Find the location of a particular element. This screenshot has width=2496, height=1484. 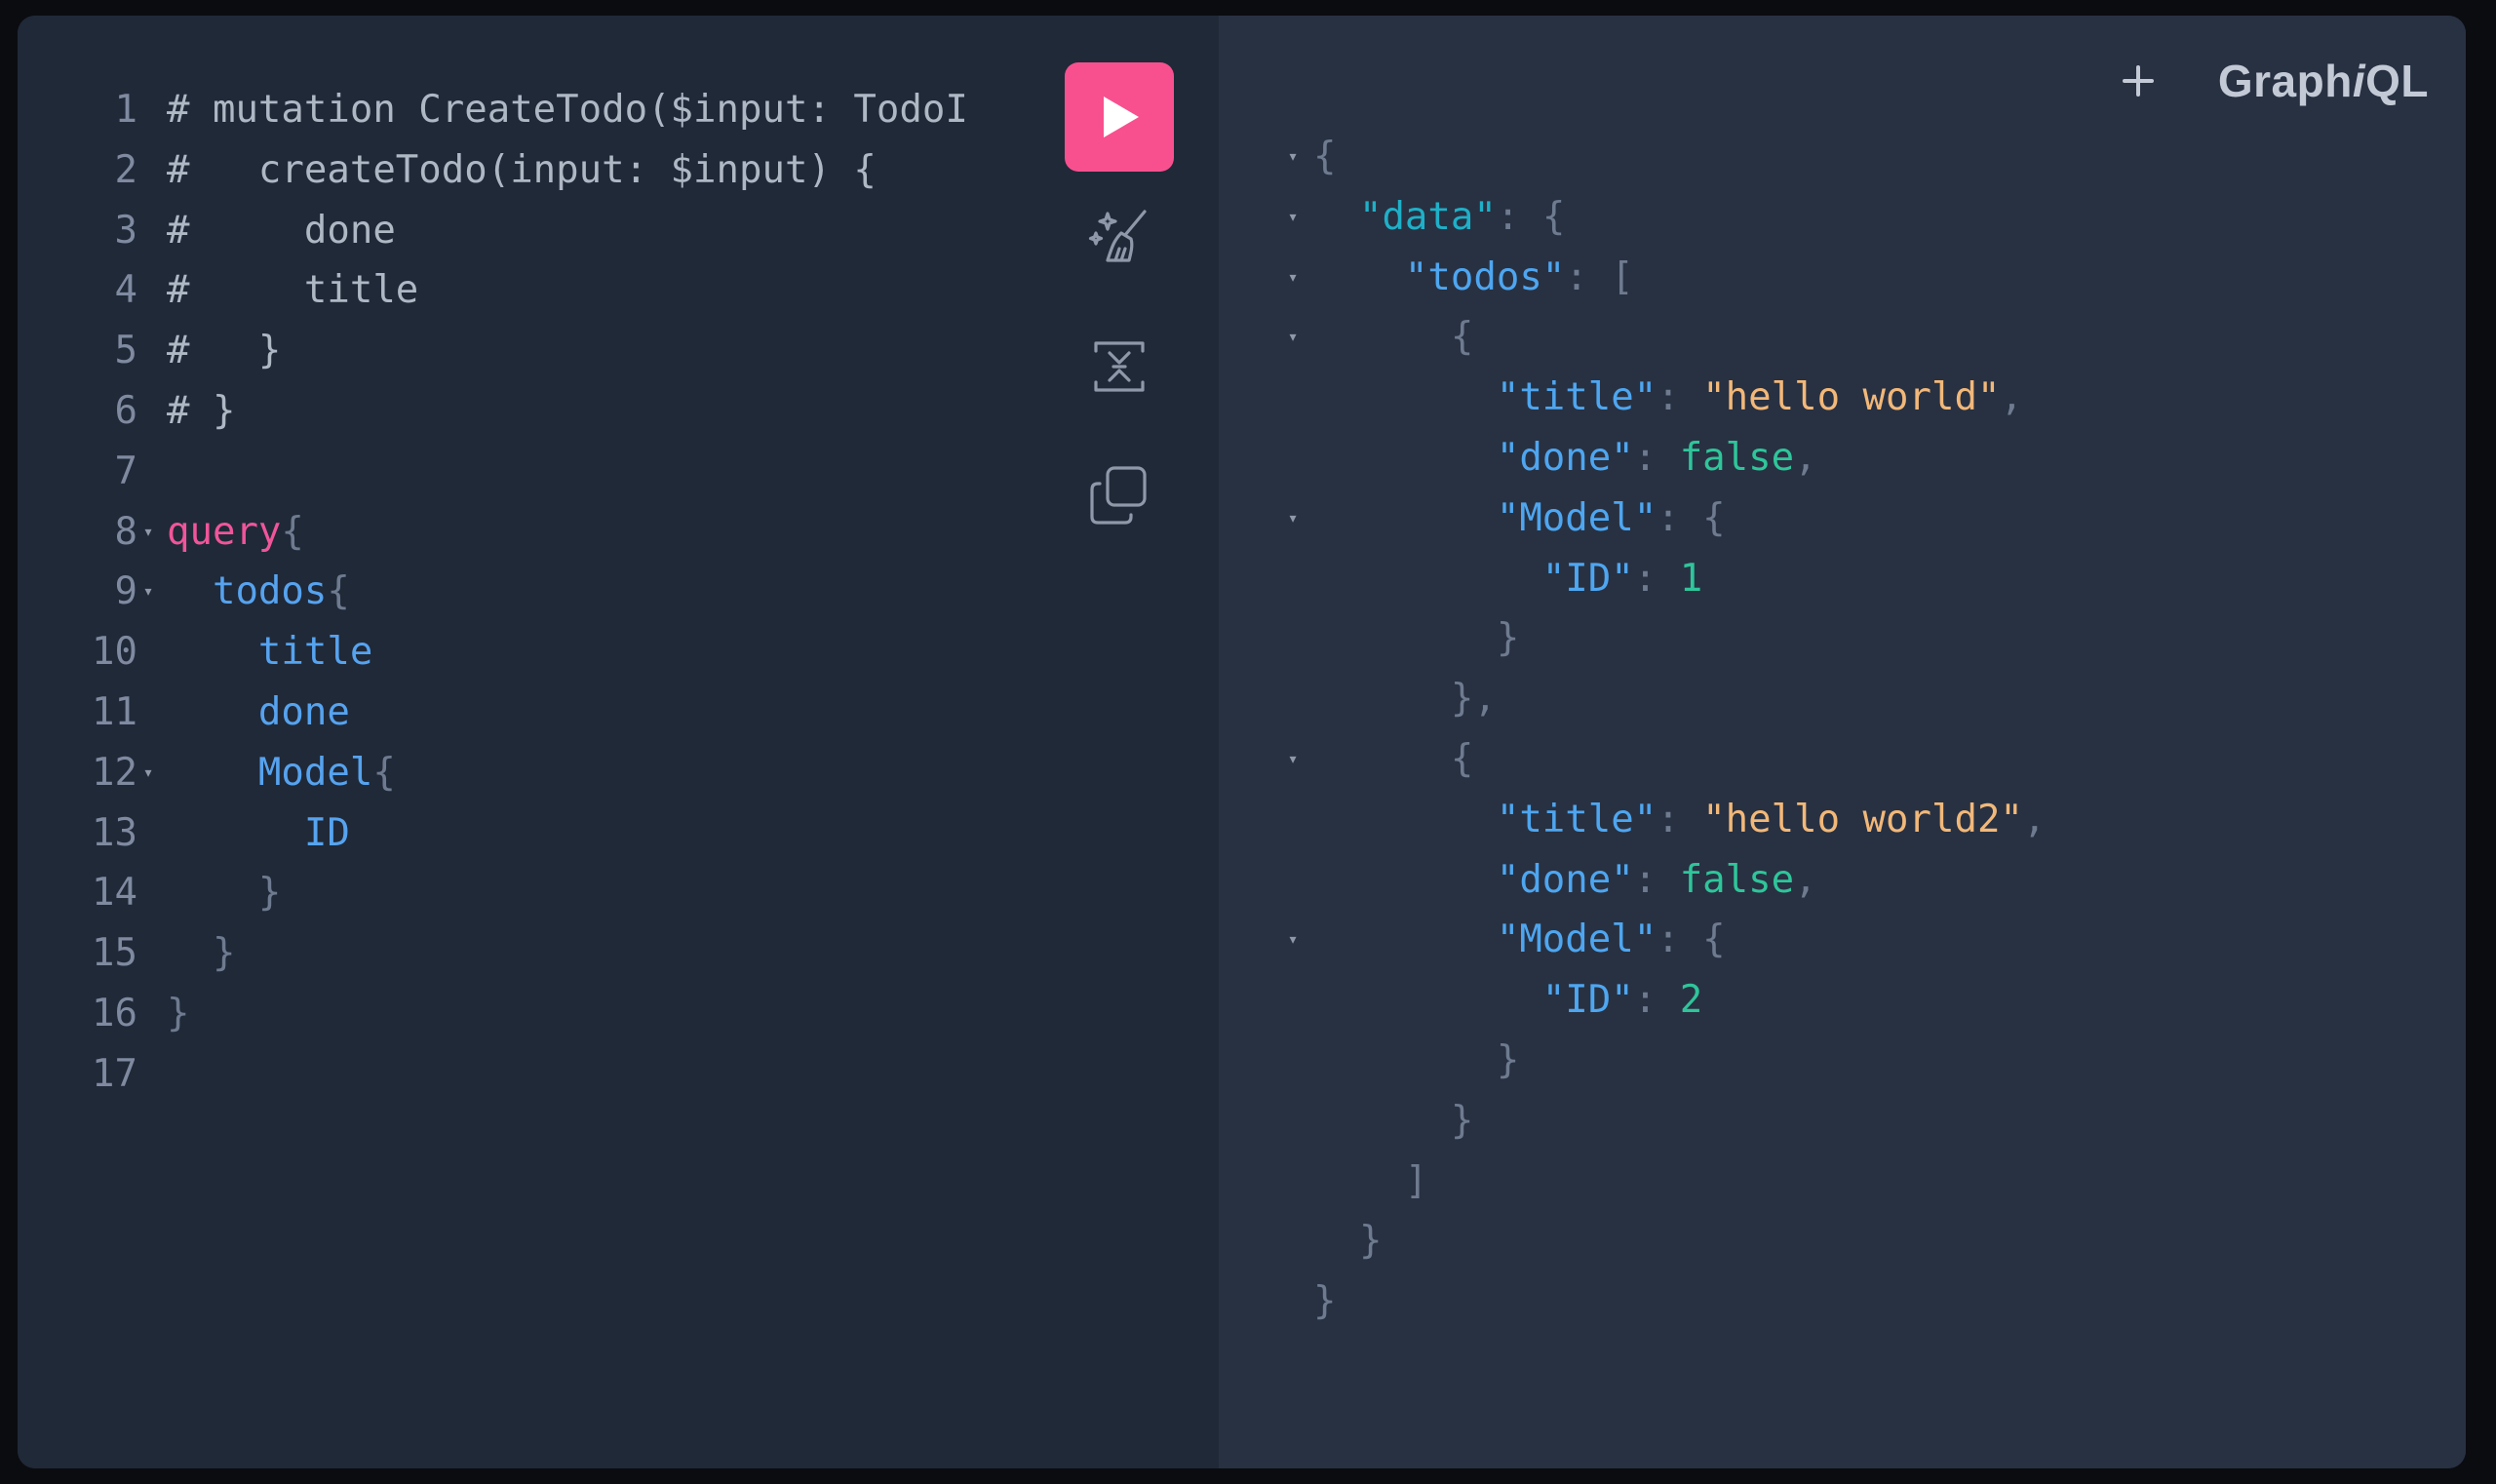

merge-fragments-button is located at coordinates (1119, 366).